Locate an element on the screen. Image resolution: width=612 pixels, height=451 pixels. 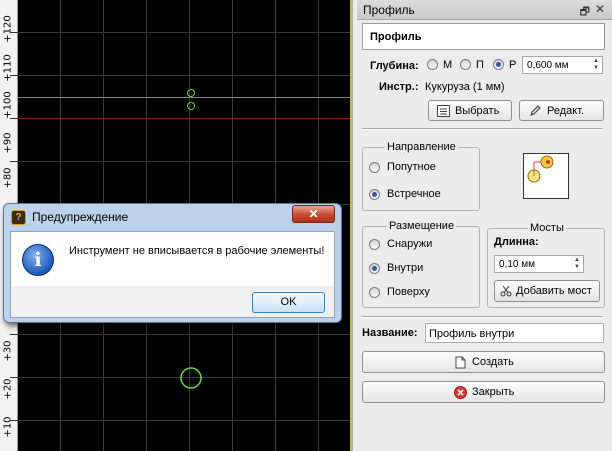
bridges-group: Мосты Длинна: 0,10 мм ▲ ▼ Добавить мост is located at coordinates (546, 265).